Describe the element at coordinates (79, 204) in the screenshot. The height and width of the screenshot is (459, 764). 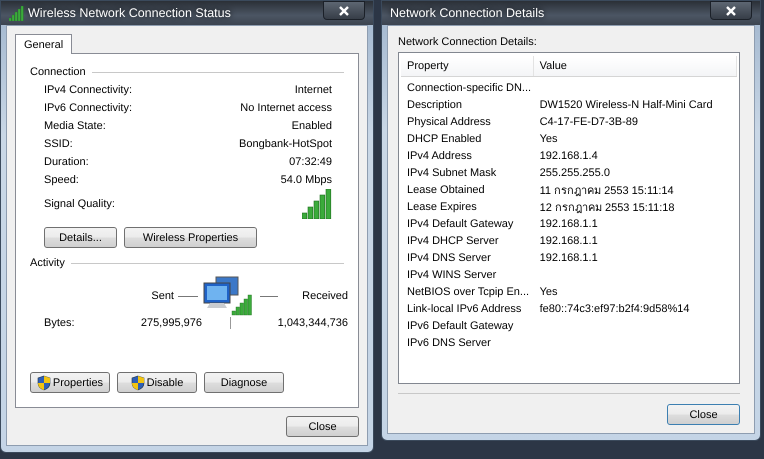
I see `field-label: Signal Quality:` at that location.